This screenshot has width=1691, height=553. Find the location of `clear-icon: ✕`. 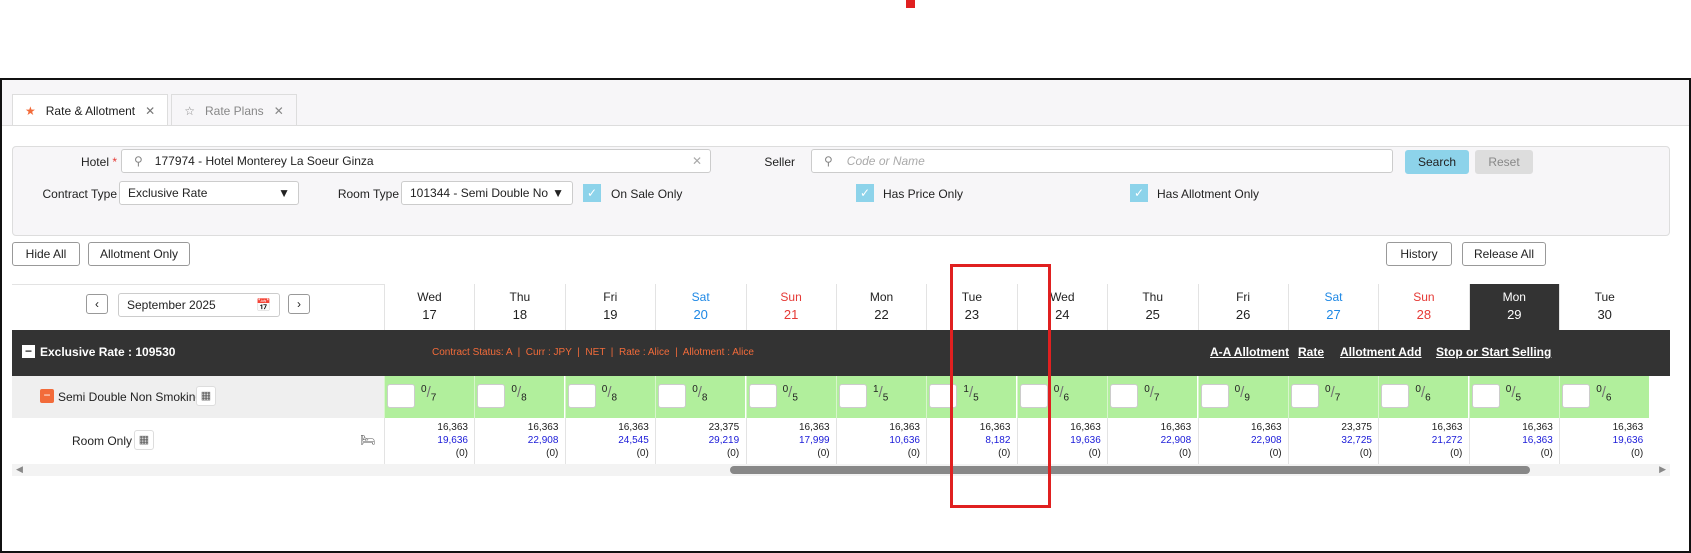

clear-icon: ✕ is located at coordinates (697, 161).